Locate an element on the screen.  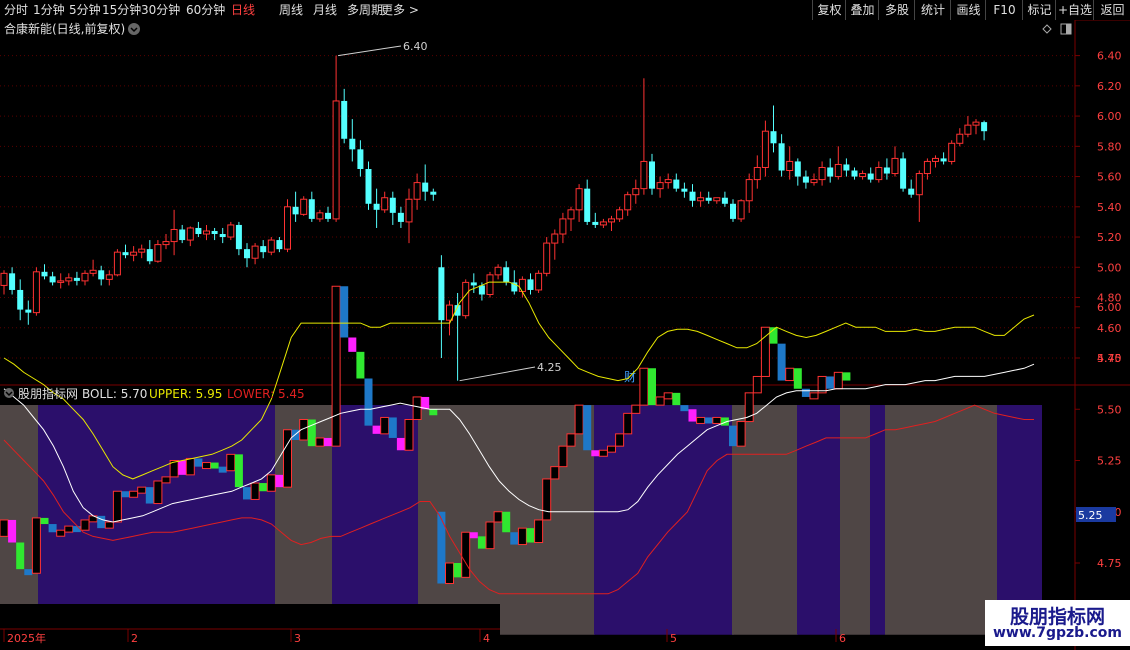
toolbar-button-5: F10 is located at coordinates (1004, 10).